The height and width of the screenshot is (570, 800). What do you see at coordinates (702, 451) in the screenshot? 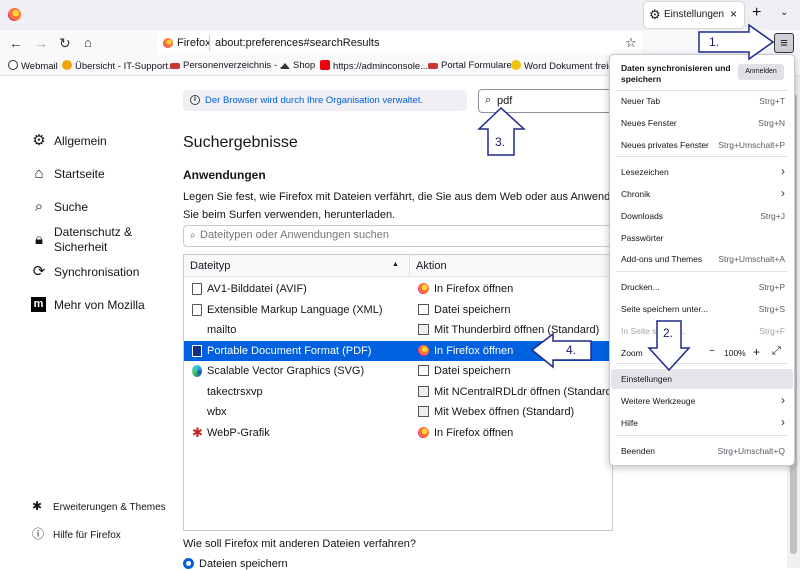
I see `menu-item-beenden: Beenden Strg+Umschalt+Q` at bounding box center [702, 451].